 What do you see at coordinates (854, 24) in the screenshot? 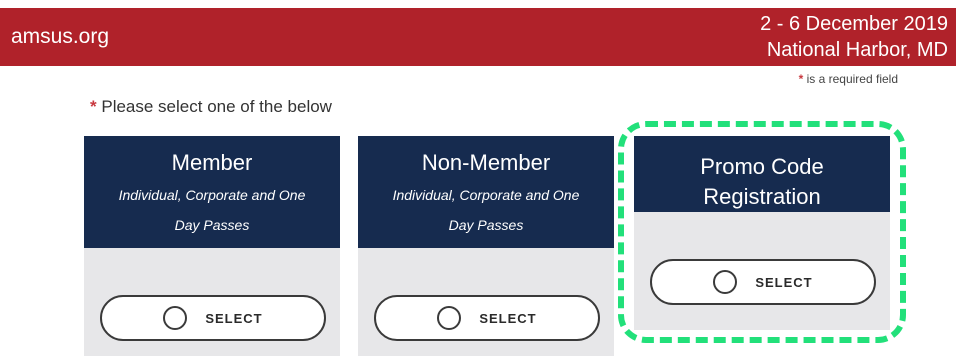
I see `event-dates: 2 - 6 December 2019` at bounding box center [854, 24].